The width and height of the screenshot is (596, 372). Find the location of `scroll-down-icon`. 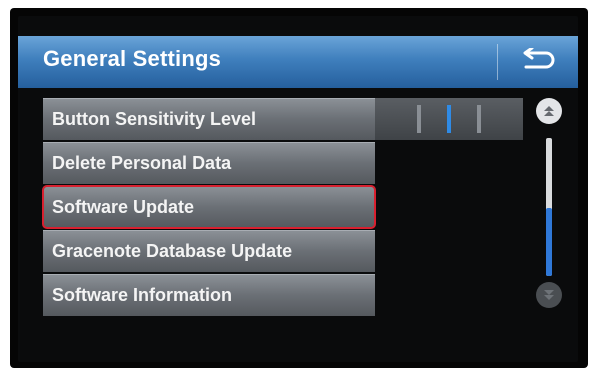

scroll-down-icon is located at coordinates (549, 295).